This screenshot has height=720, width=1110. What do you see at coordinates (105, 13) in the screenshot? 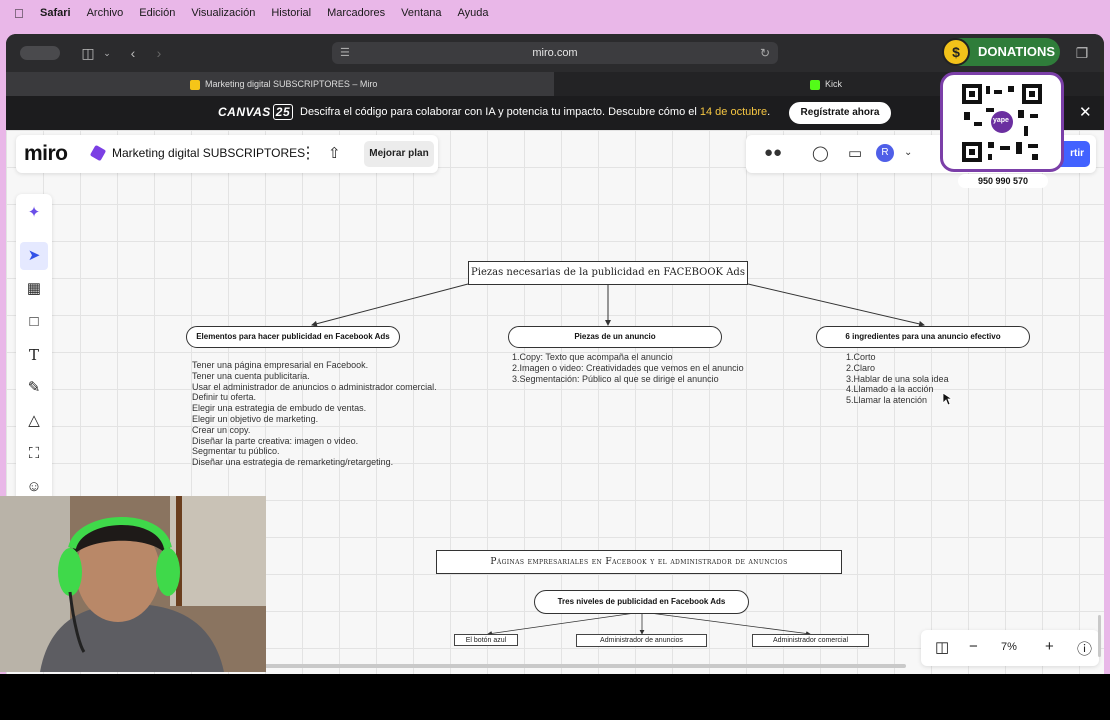
I see `menu-archivo: Archivo` at bounding box center [105, 13].